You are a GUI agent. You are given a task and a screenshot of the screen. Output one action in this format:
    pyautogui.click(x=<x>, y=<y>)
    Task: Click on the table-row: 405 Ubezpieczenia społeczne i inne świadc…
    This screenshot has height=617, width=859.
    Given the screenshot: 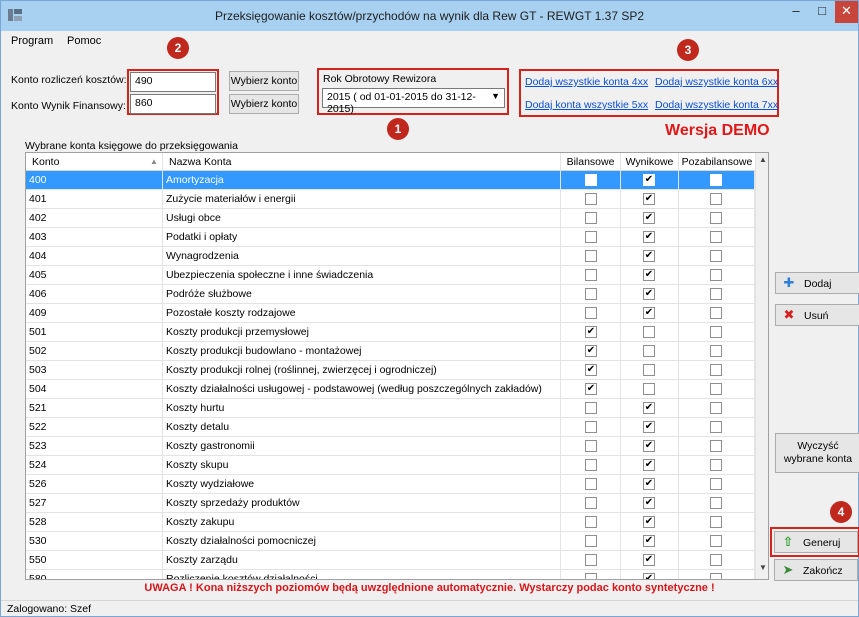 What is the action you would take?
    pyautogui.click(x=390, y=275)
    